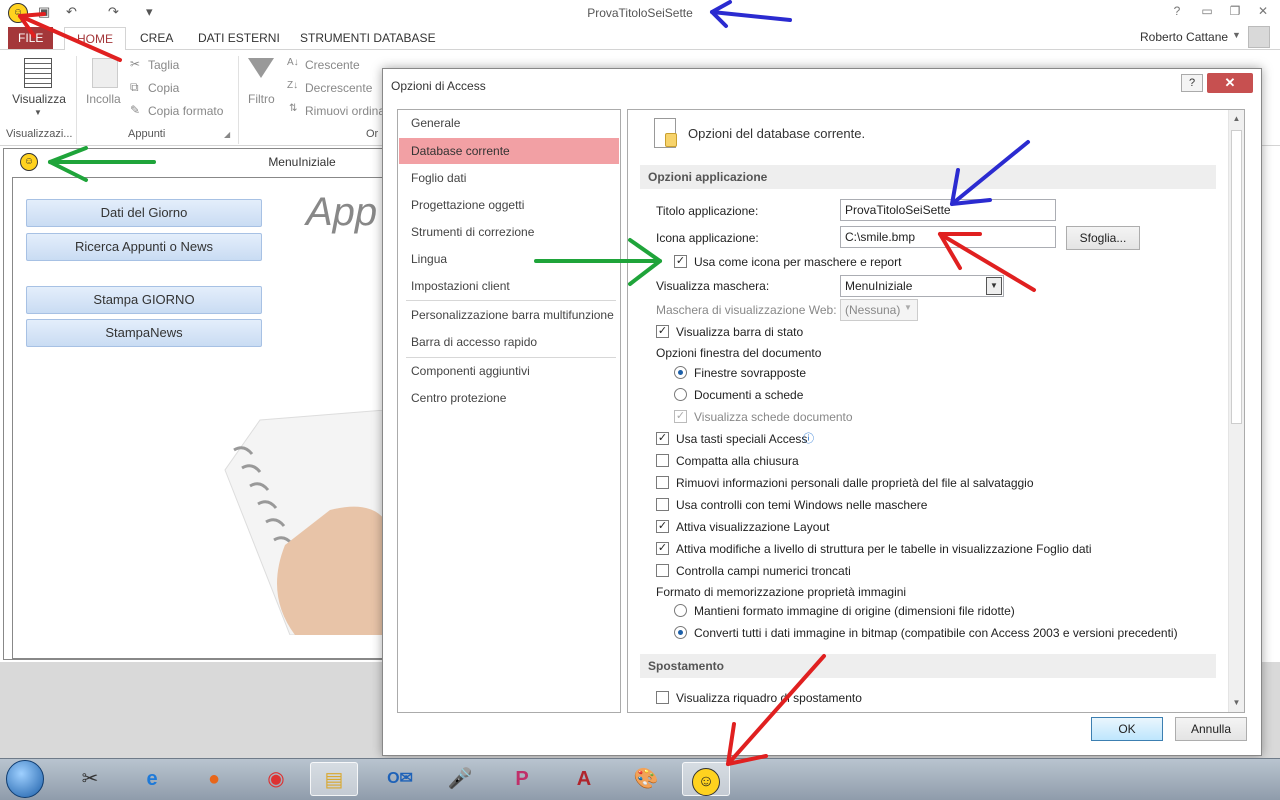  I want to click on infopath-icon: P, so click(522, 779).